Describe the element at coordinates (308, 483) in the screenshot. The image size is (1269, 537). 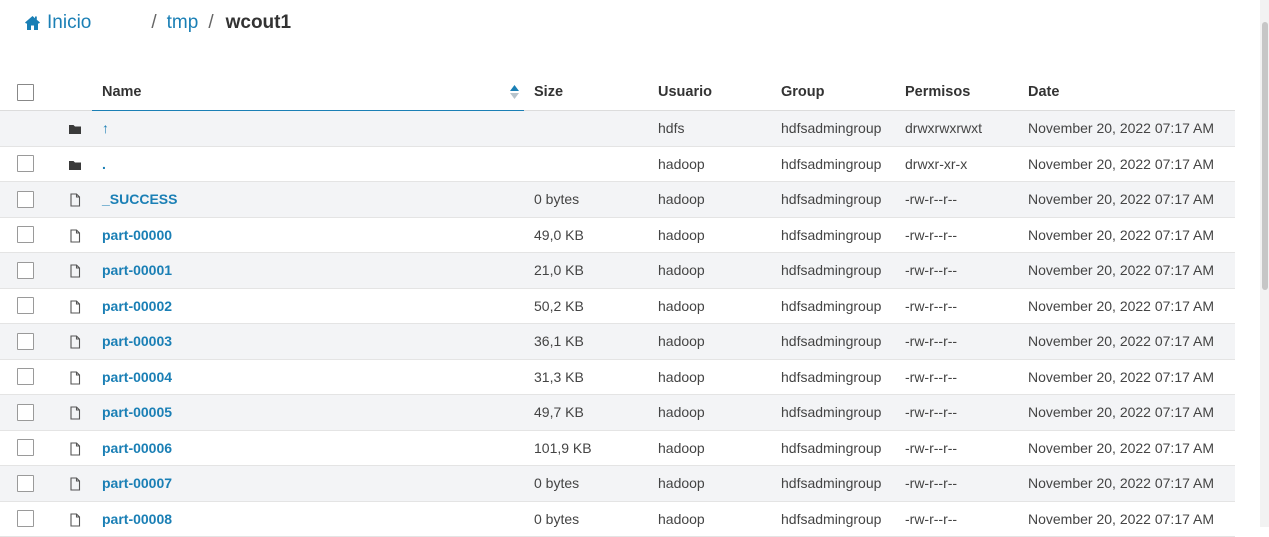
I see `row-name-cell: part-00007` at that location.